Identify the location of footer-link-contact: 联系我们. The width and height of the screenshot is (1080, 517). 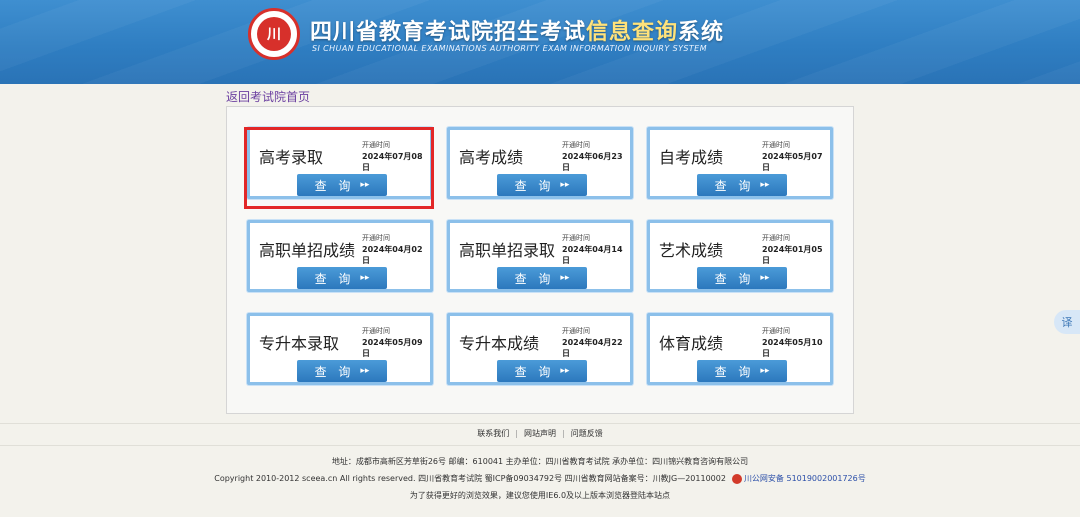
(493, 433).